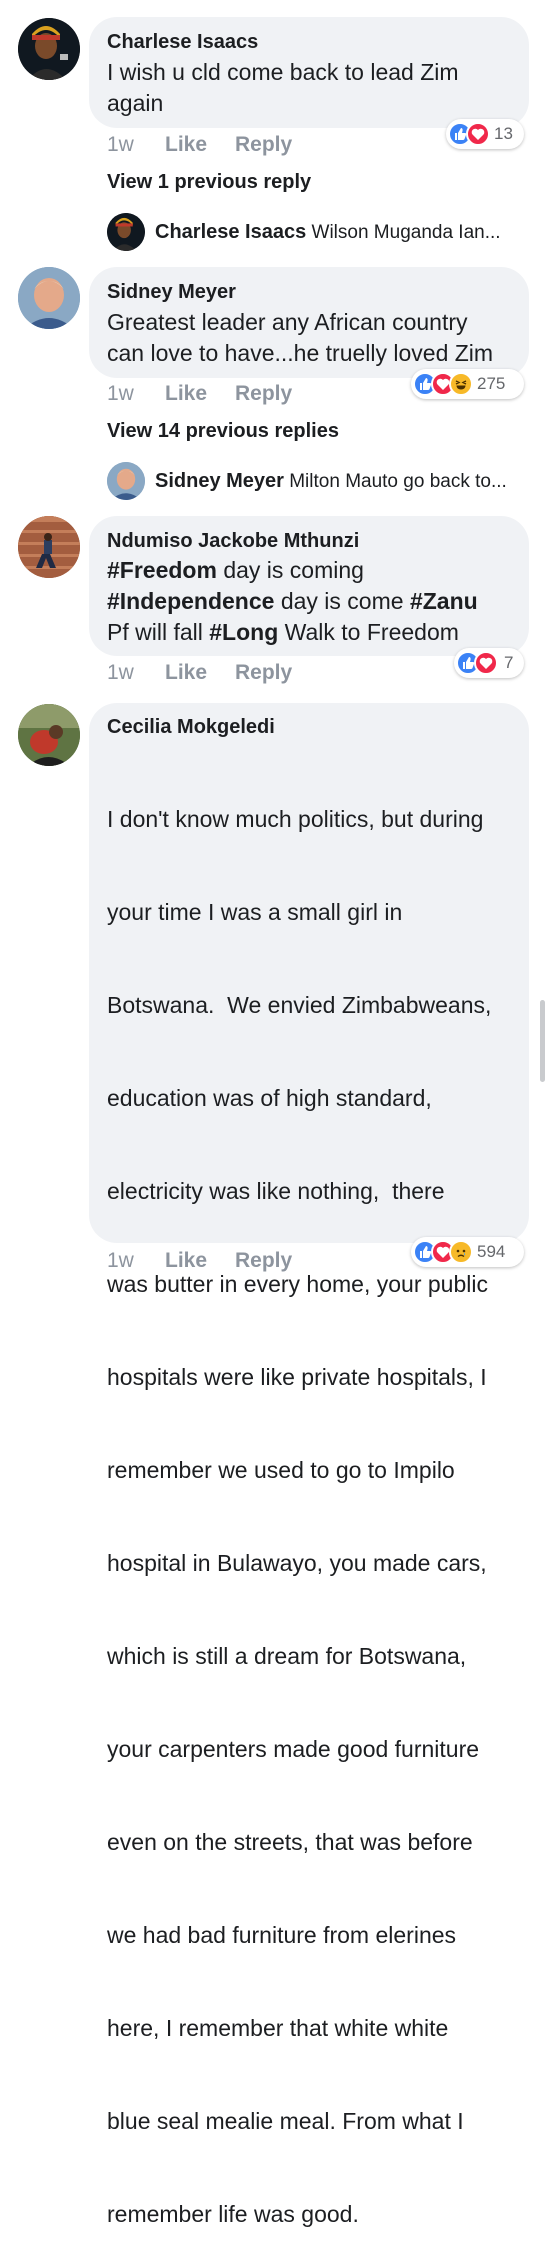  I want to click on comment-line: Botswana. We envied Zimbabweans,, so click(299, 1005).